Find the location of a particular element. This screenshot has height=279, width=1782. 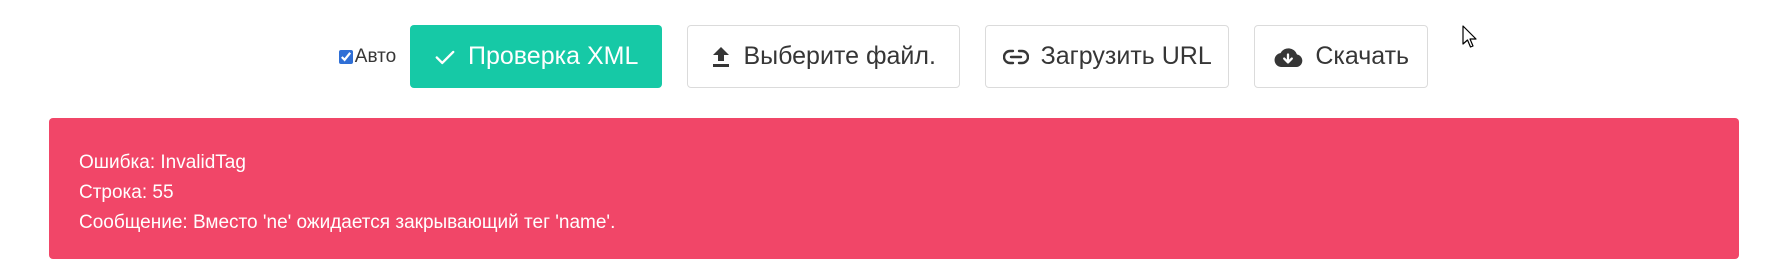

check-icon is located at coordinates (445, 57).